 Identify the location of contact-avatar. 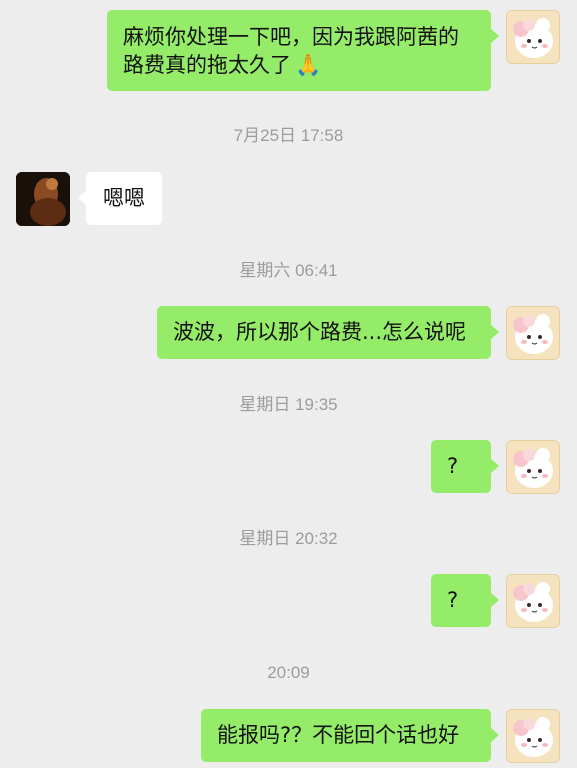
(43, 199).